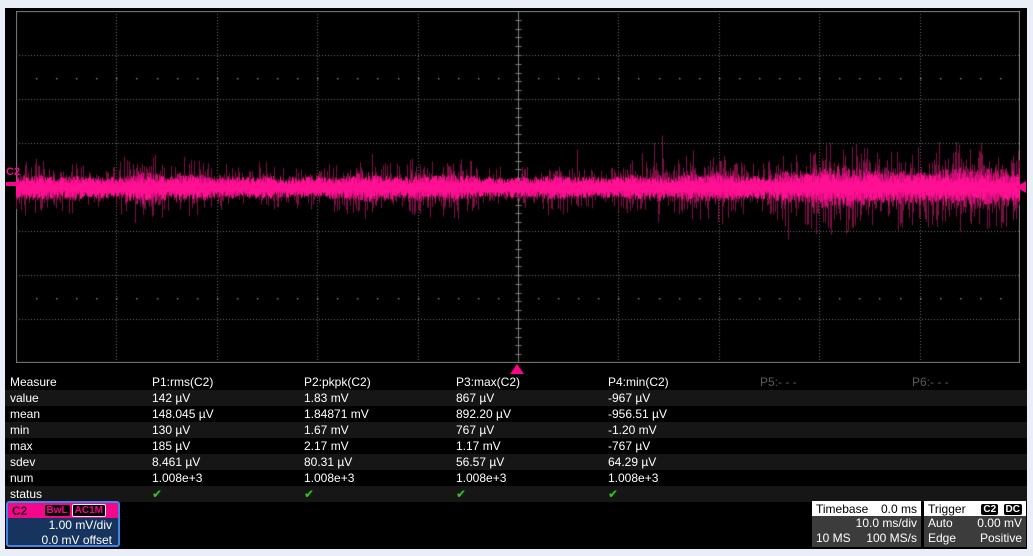 The image size is (1033, 556). Describe the element at coordinates (969, 398) in the screenshot. I see `value-p6` at that location.